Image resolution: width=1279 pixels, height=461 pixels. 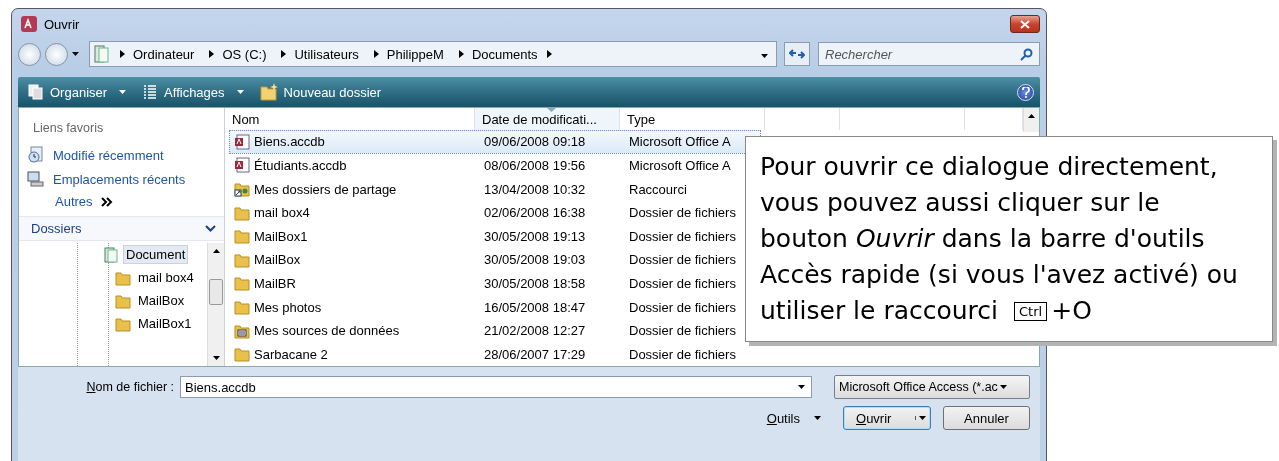 I want to click on library-icon, so click(x=102, y=54).